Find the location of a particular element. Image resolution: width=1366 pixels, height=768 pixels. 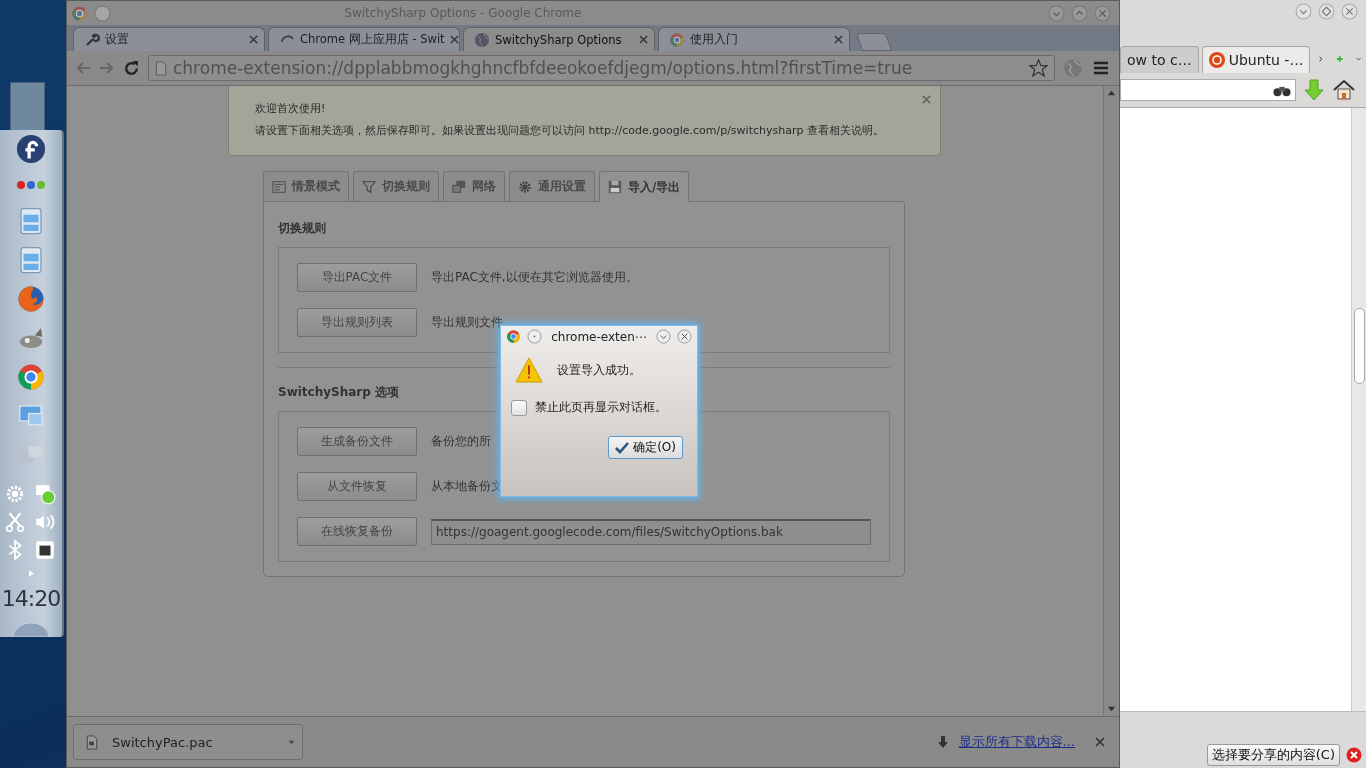

back-icon is located at coordinates (83, 68).